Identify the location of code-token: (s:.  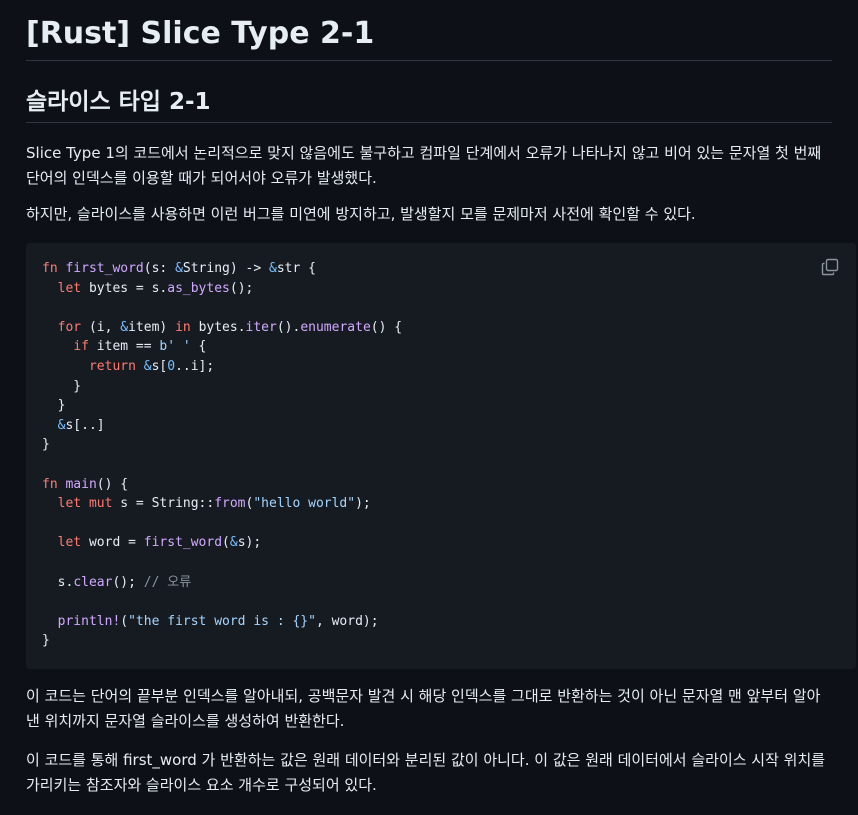
(159, 268).